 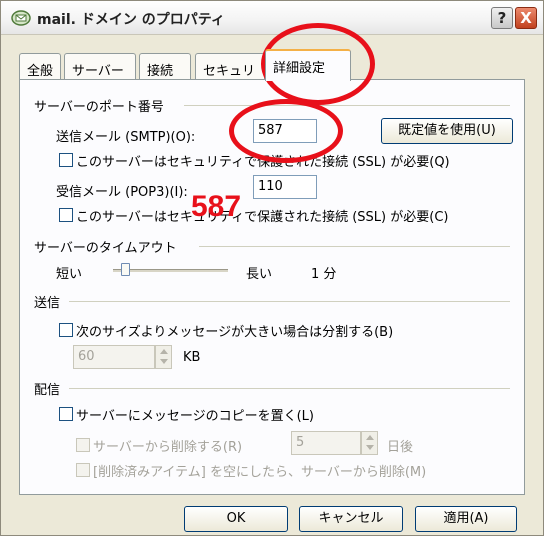 What do you see at coordinates (168, 447) in the screenshot?
I see `remove-after-label: サーバーから削除する(R)` at bounding box center [168, 447].